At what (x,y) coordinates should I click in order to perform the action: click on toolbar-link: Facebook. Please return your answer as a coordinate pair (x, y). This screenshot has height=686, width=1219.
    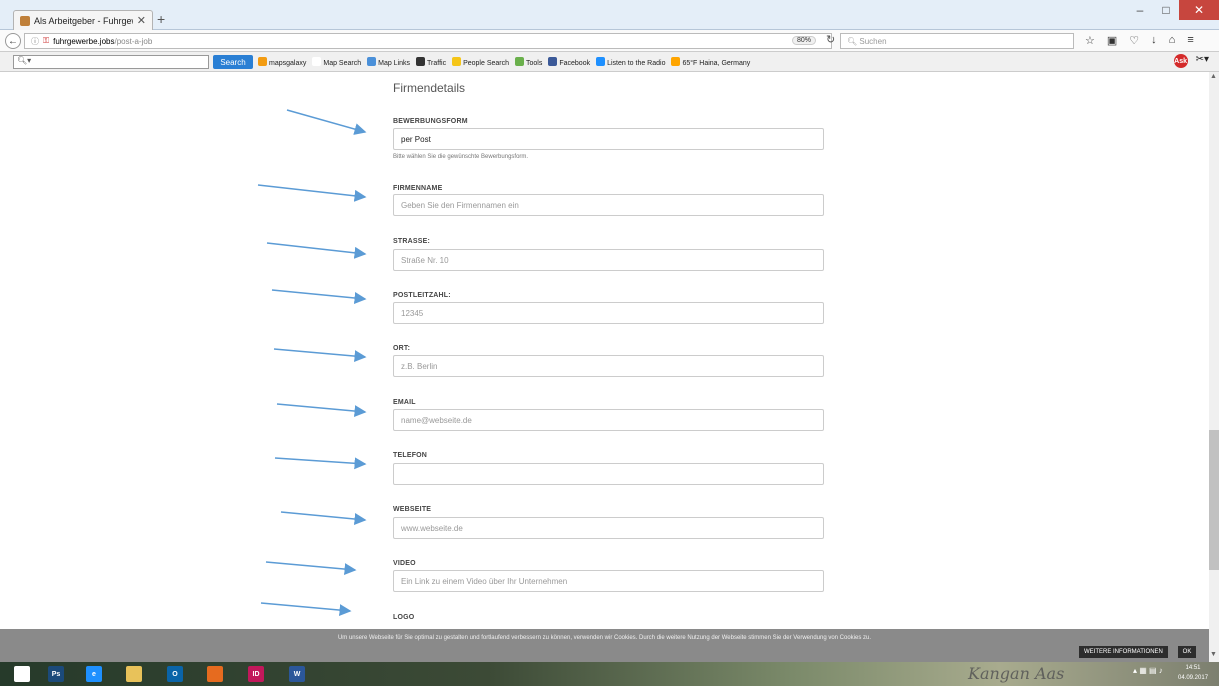
    Looking at the image, I should click on (569, 62).